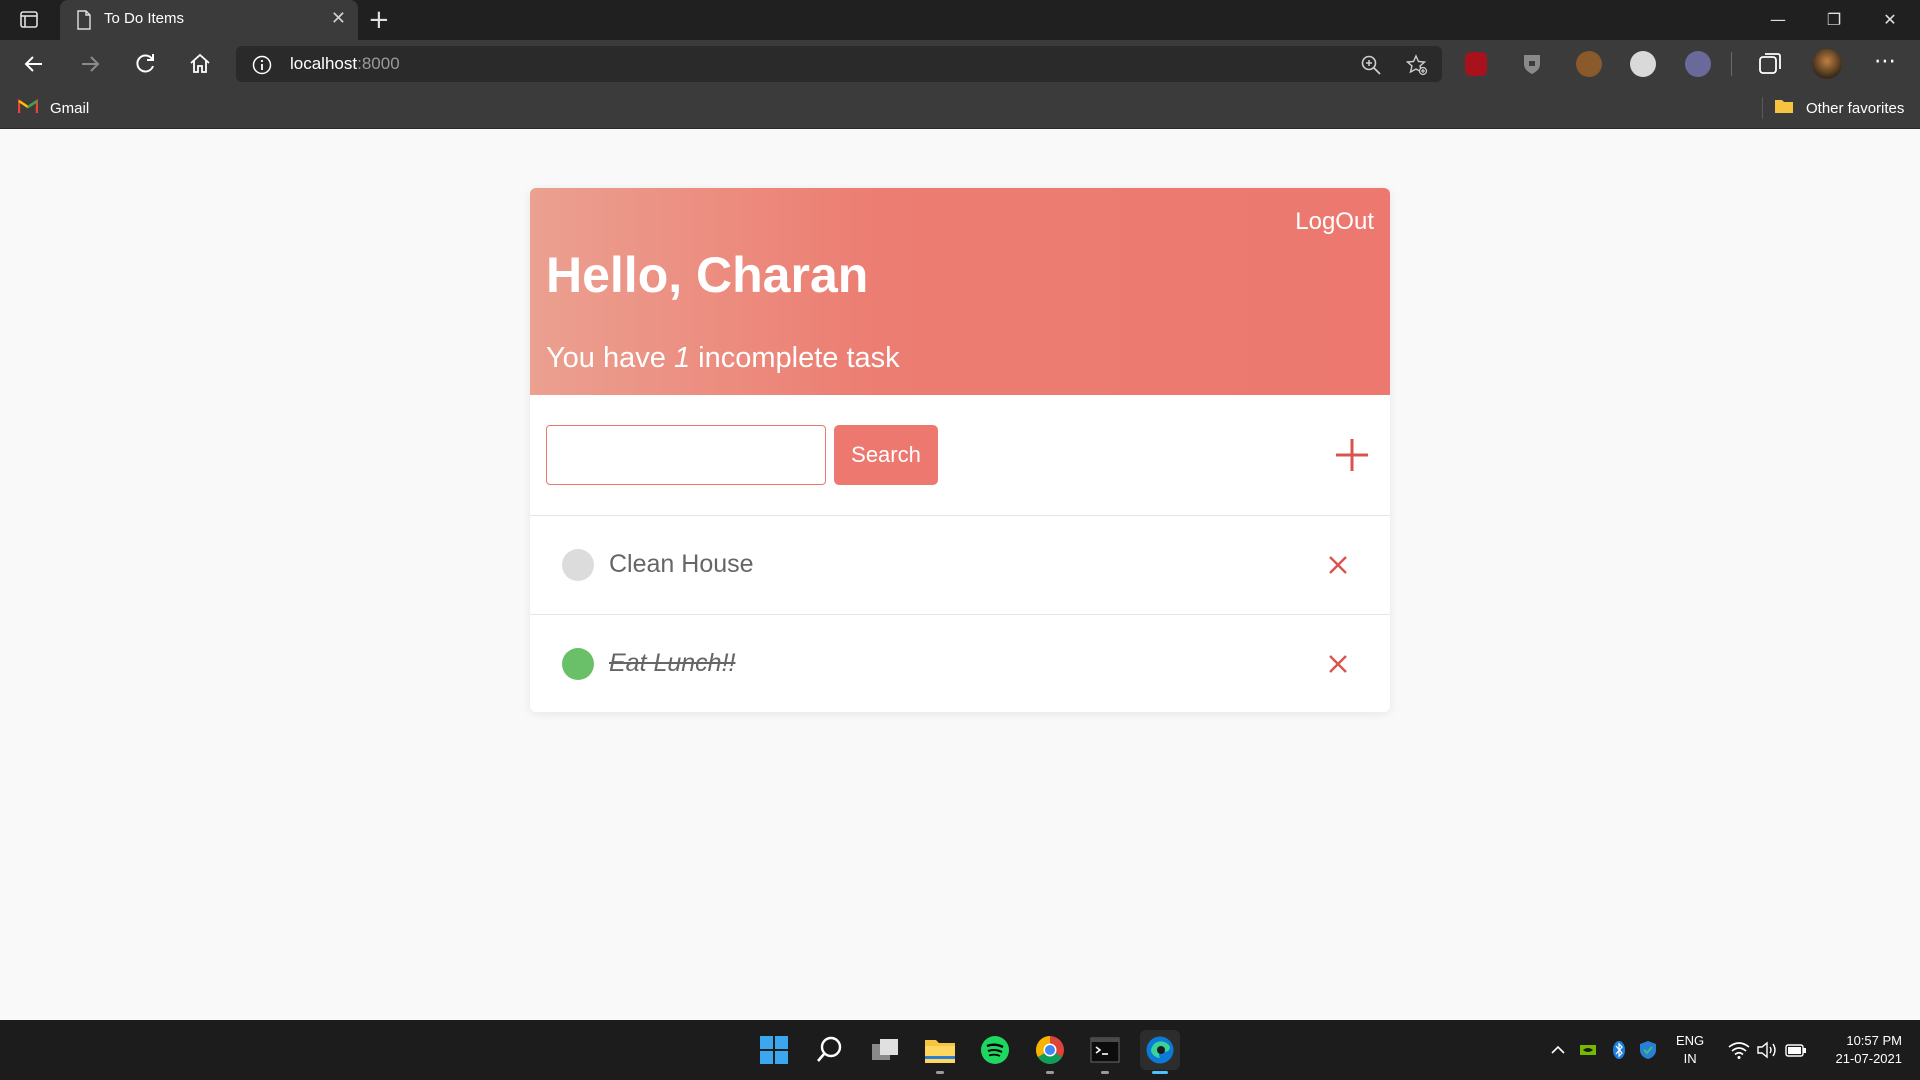 The image size is (1920, 1080). What do you see at coordinates (885, 1050) in the screenshot?
I see `task-view-icon` at bounding box center [885, 1050].